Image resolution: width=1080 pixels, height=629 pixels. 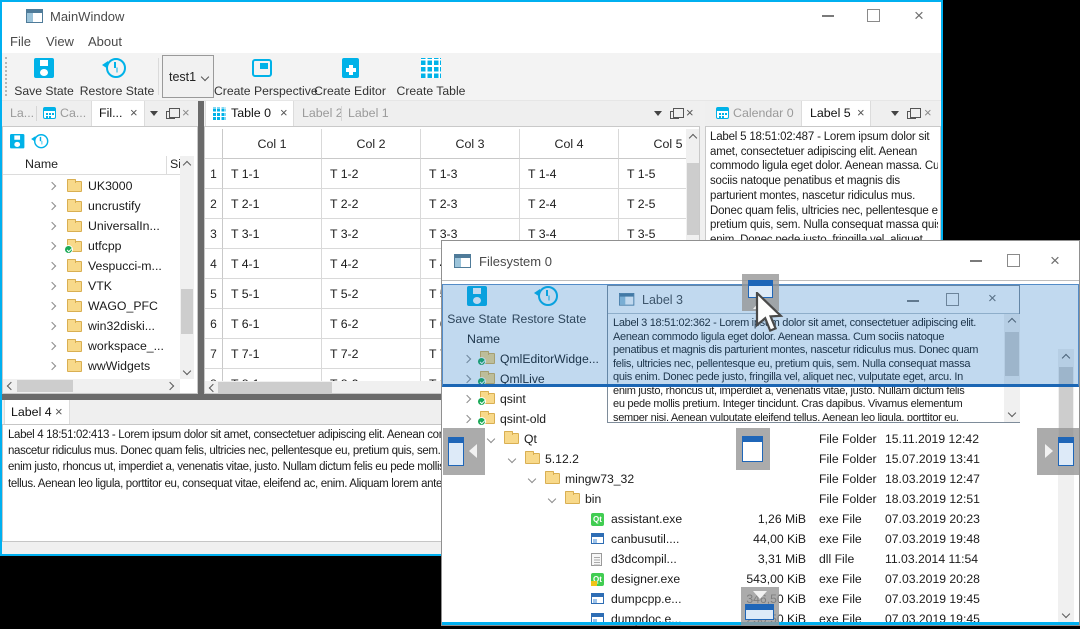 I want to click on table-cell: T 3-1, so click(x=272, y=234).